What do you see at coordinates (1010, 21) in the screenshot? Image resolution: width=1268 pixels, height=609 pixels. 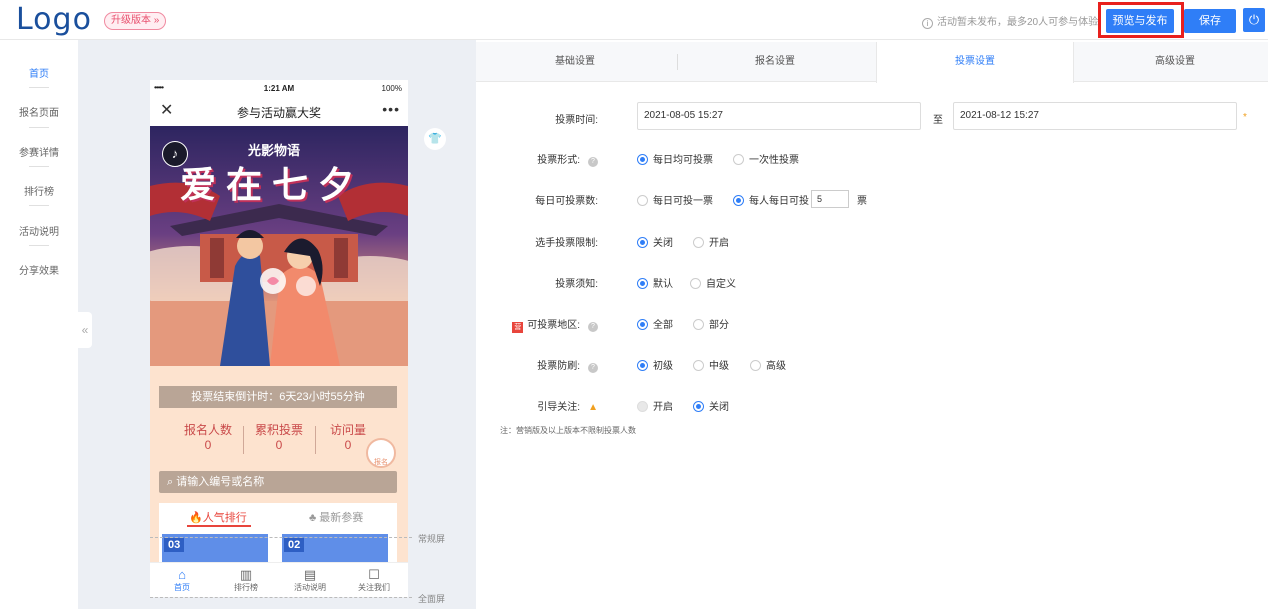 I see `publish-notice: i 活动暂未发布，最多20人可参与体验` at bounding box center [1010, 21].